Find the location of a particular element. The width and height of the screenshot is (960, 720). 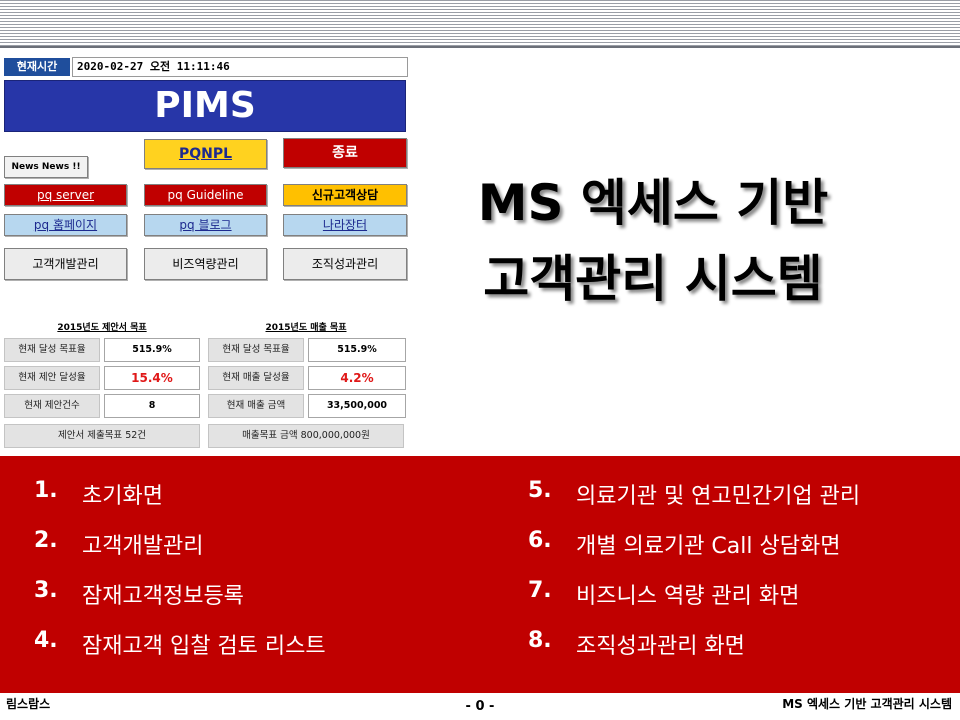

agenda-text: 고객개발관리 is located at coordinates (143, 546).